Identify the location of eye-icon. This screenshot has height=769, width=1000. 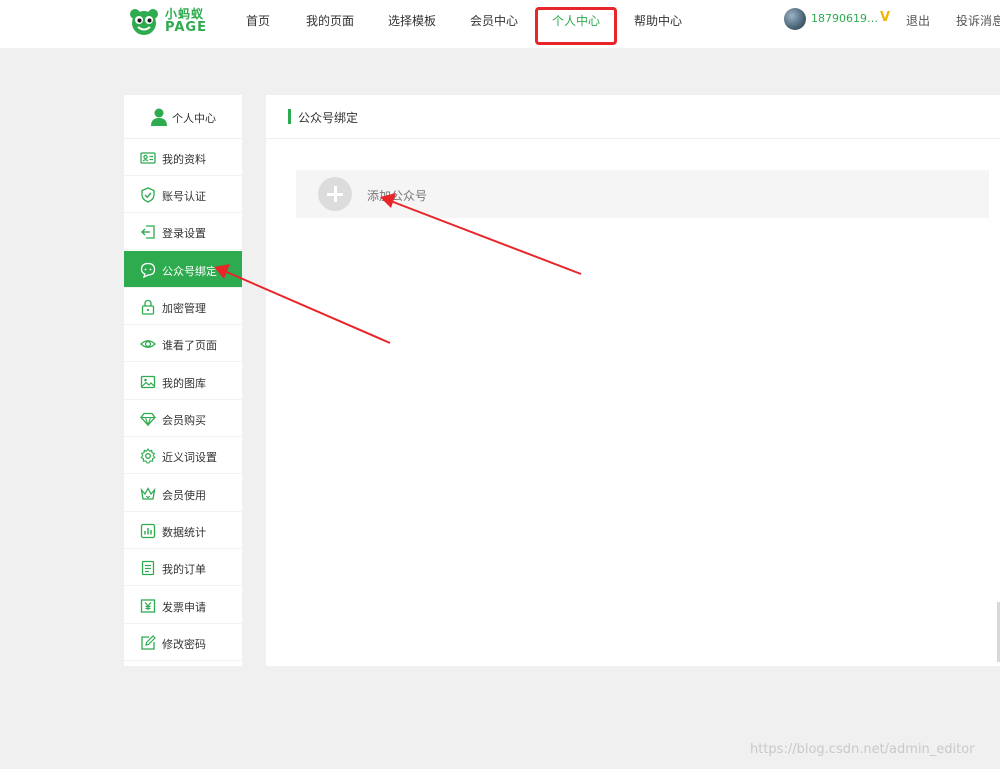
(148, 344).